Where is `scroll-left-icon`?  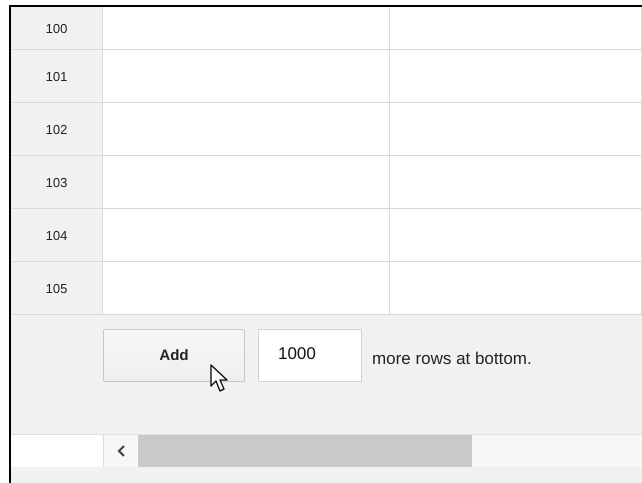 scroll-left-icon is located at coordinates (121, 451).